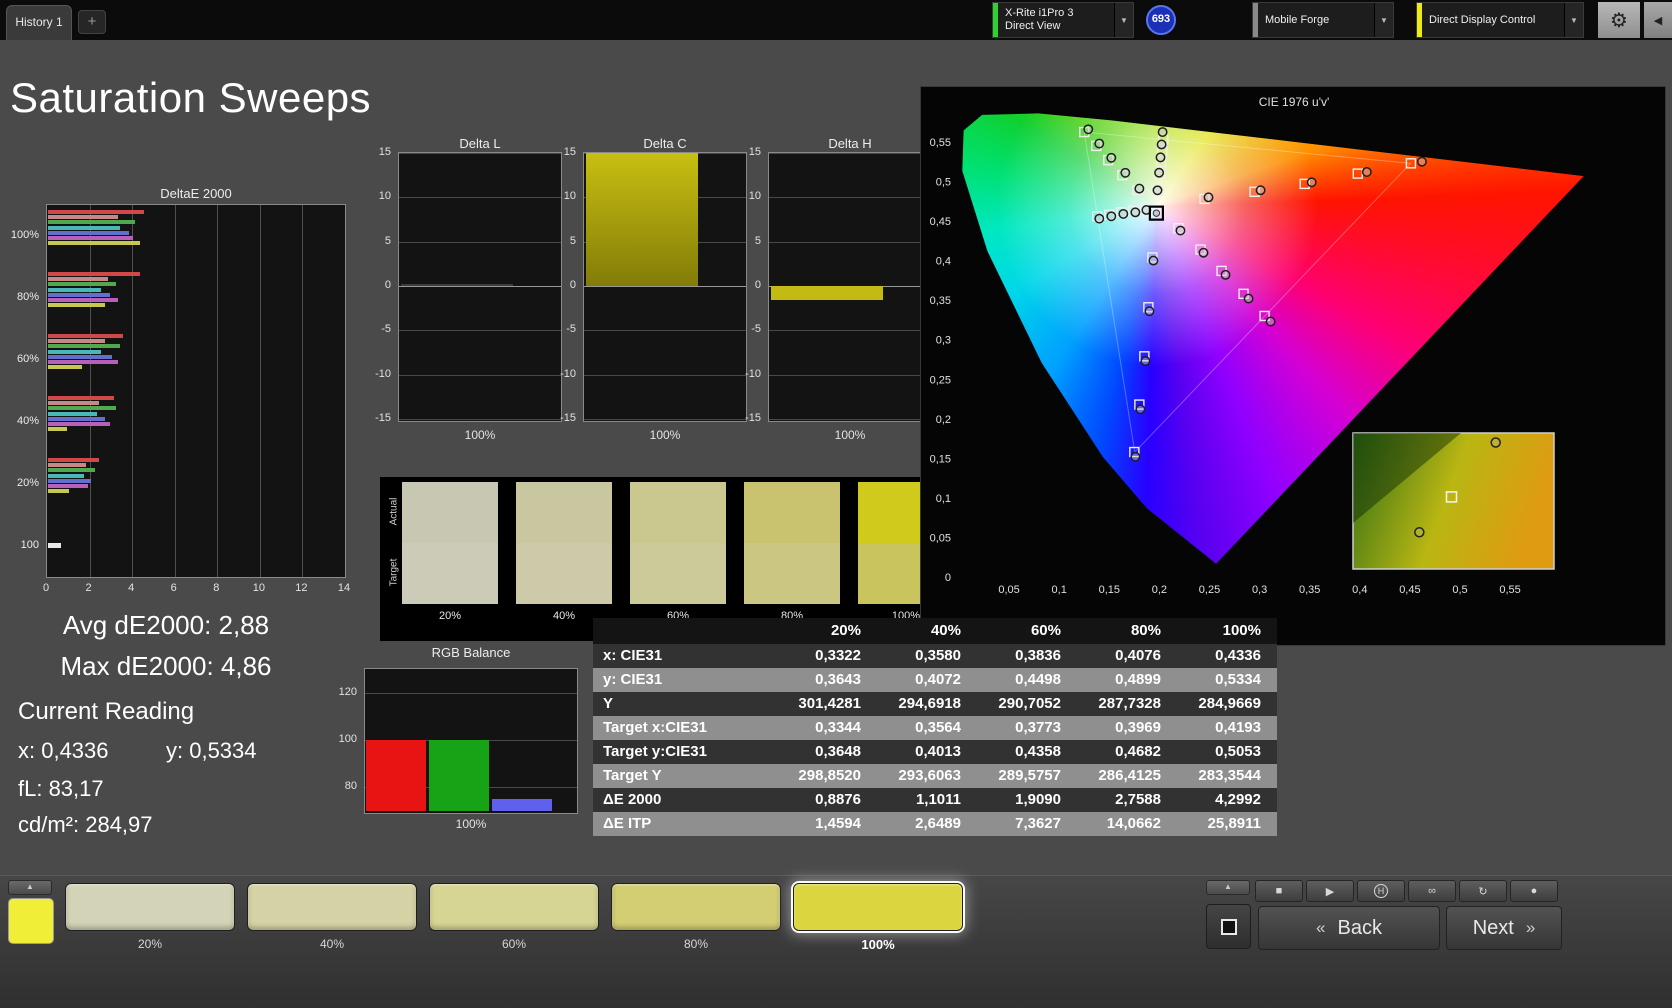 Image resolution: width=1672 pixels, height=1008 pixels. I want to click on y-tick-label: 0,35, so click(940, 301).